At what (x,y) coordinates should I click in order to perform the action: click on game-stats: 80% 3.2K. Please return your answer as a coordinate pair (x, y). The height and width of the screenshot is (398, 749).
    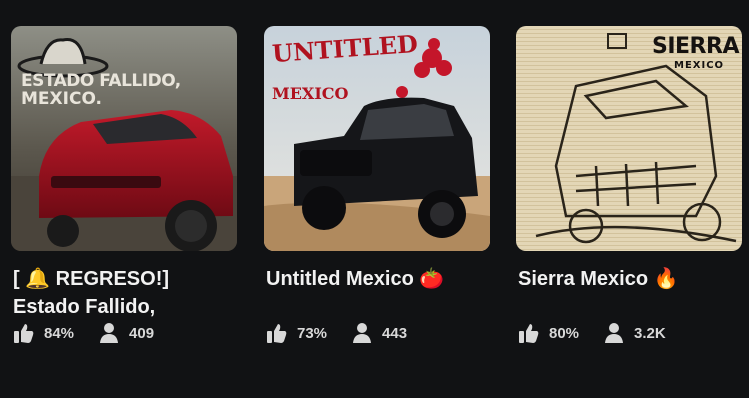
    Looking at the image, I should click on (604, 333).